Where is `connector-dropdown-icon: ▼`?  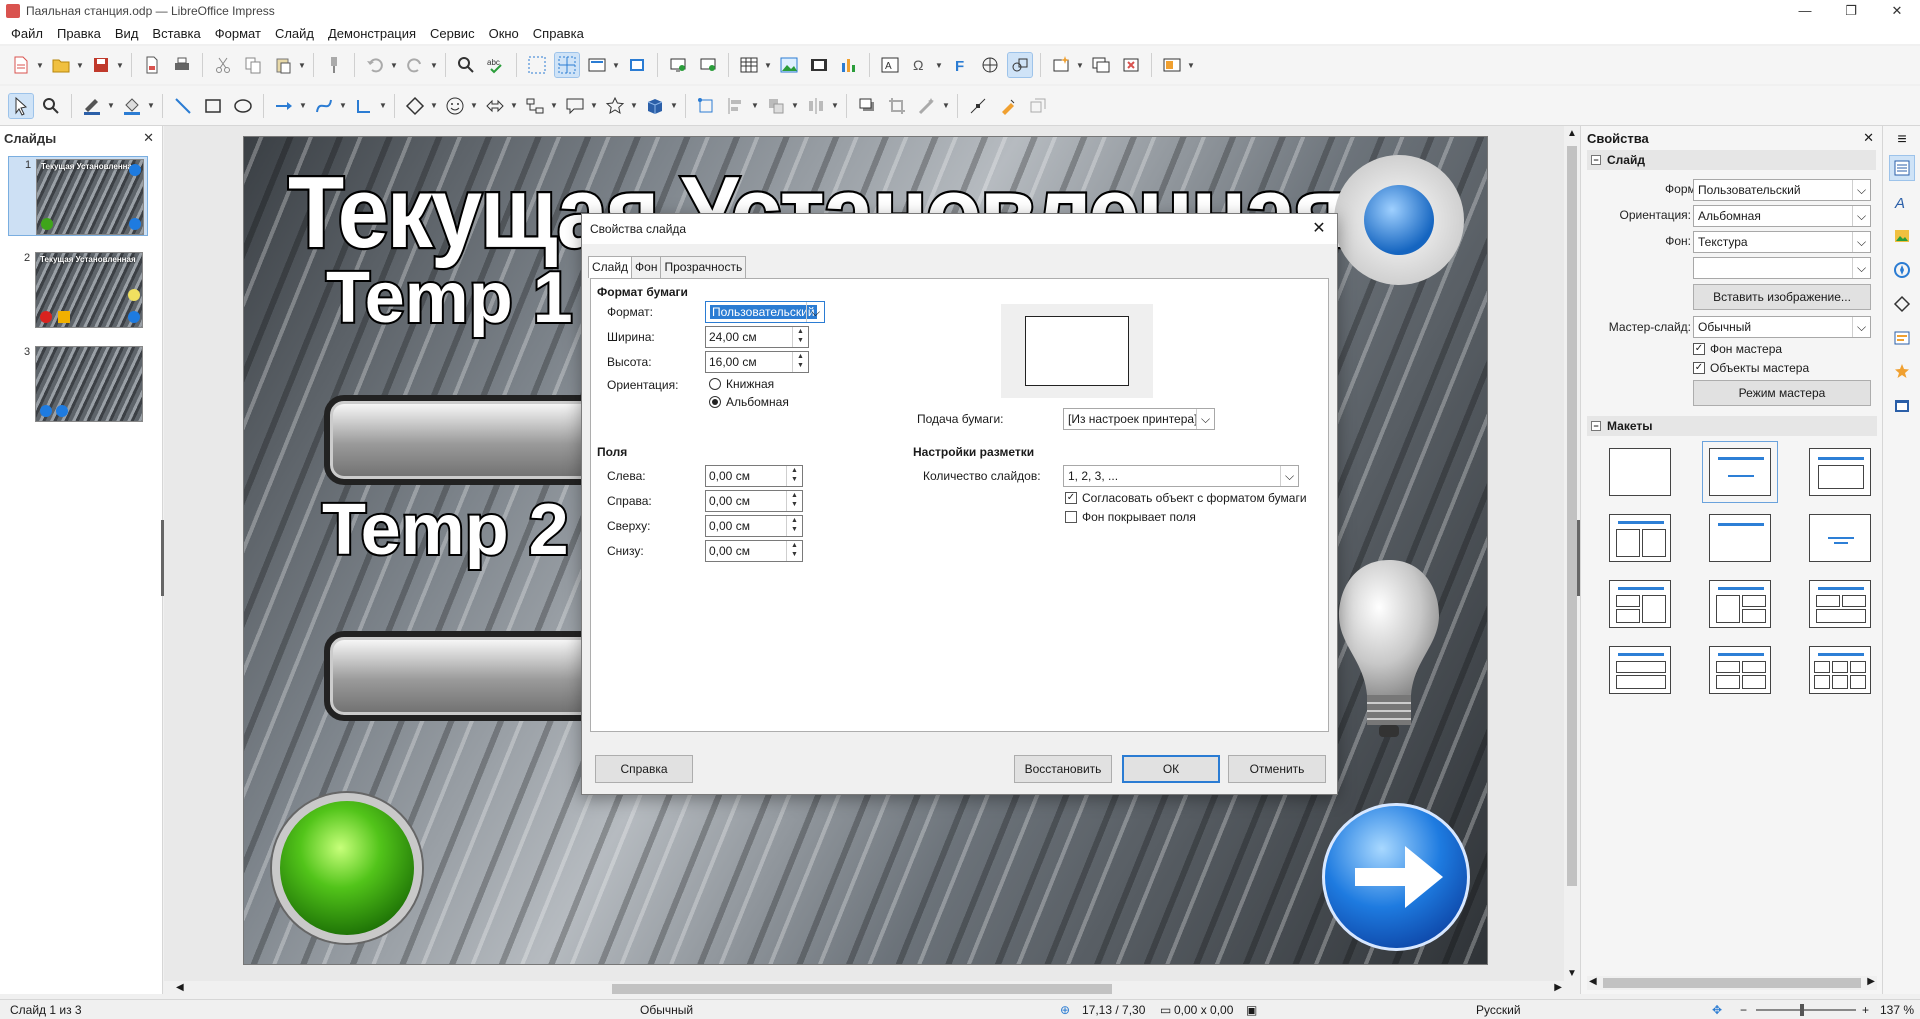 connector-dropdown-icon: ▼ is located at coordinates (383, 106).